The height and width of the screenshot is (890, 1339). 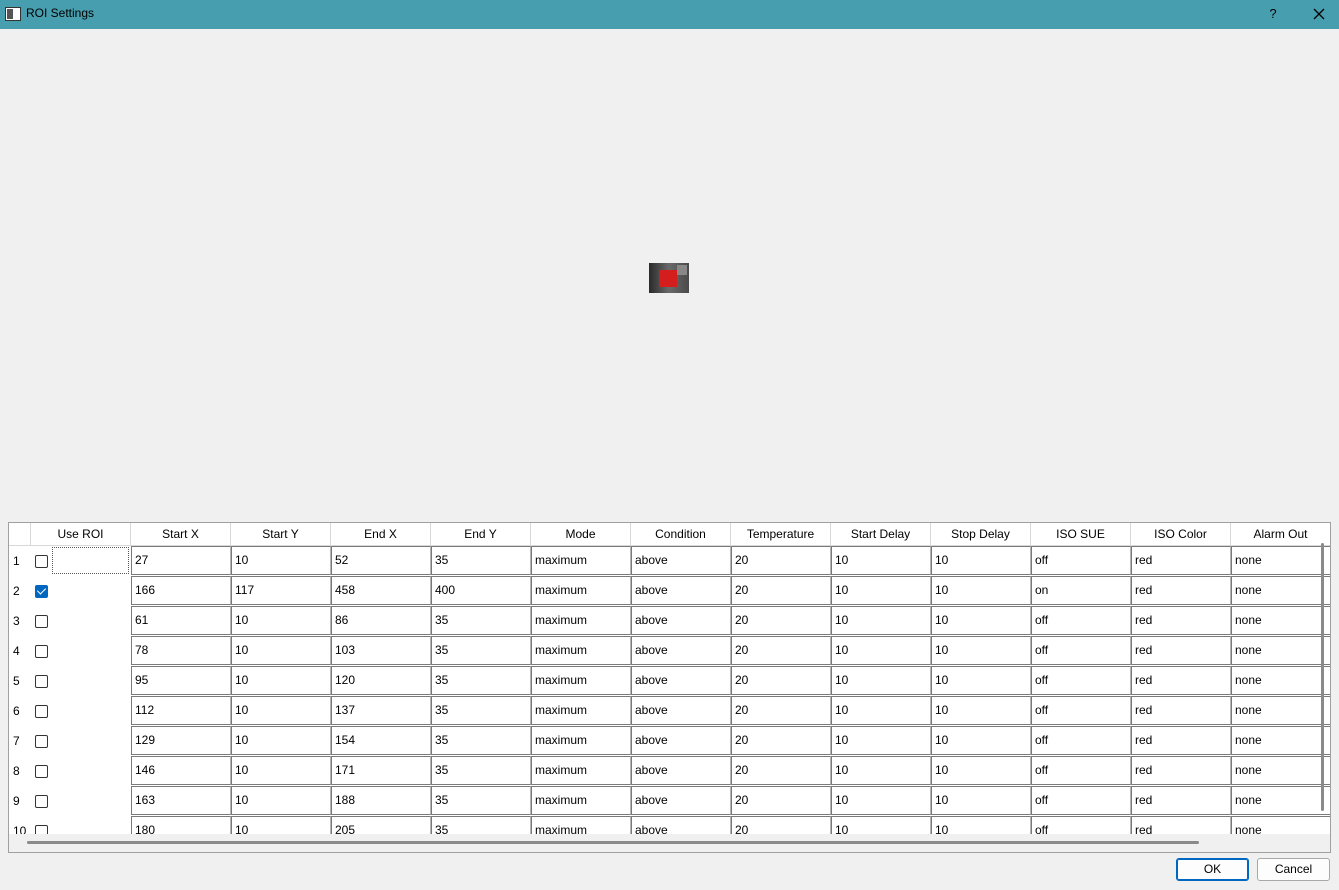 I want to click on table-cell: 146, so click(x=181, y=770).